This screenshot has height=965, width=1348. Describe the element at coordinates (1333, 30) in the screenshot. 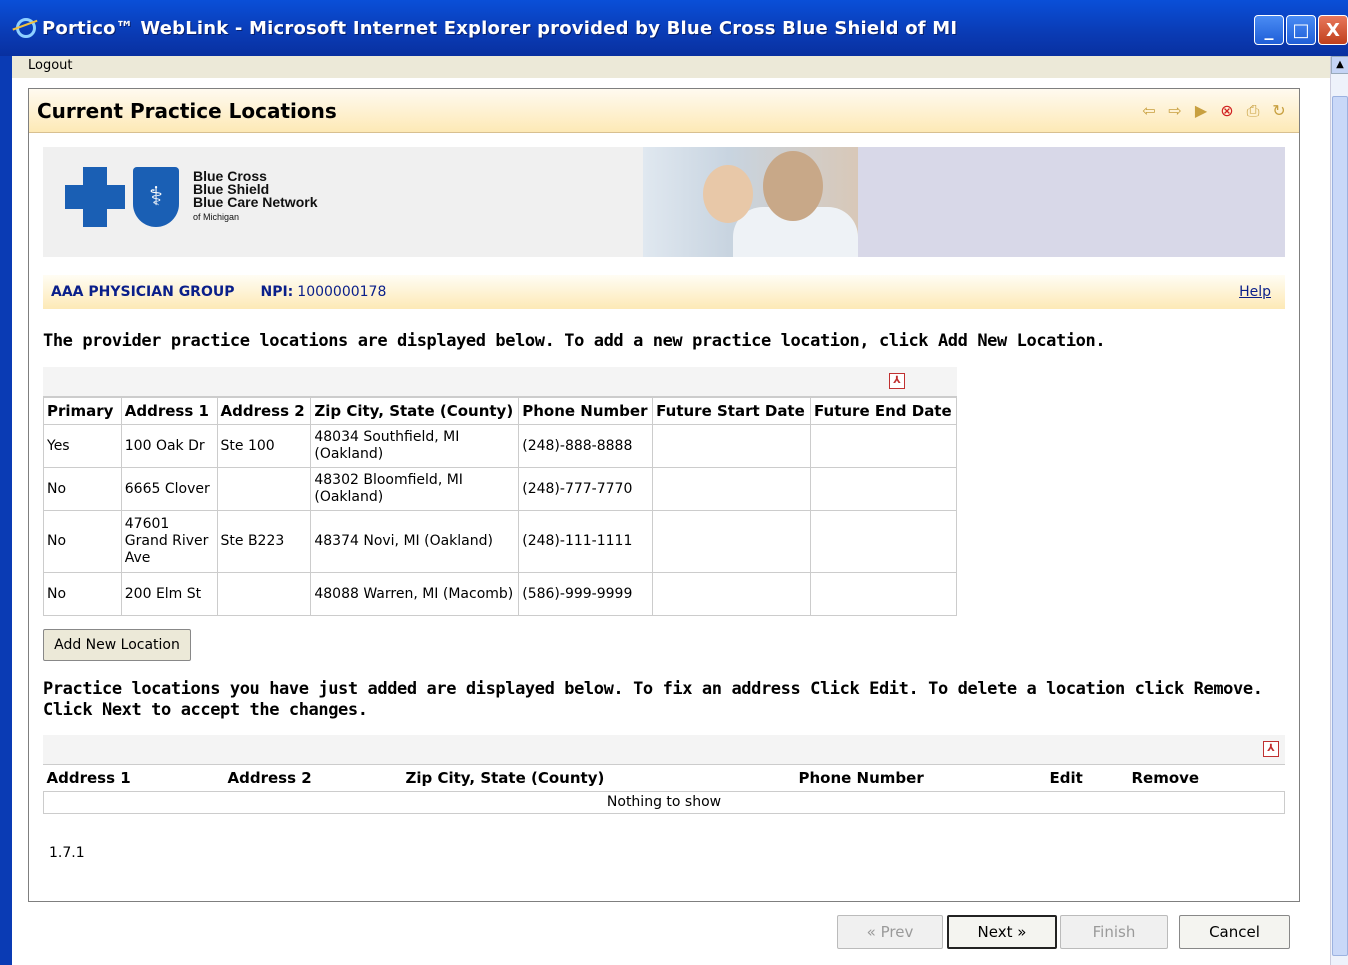

I see `close-button: X` at that location.